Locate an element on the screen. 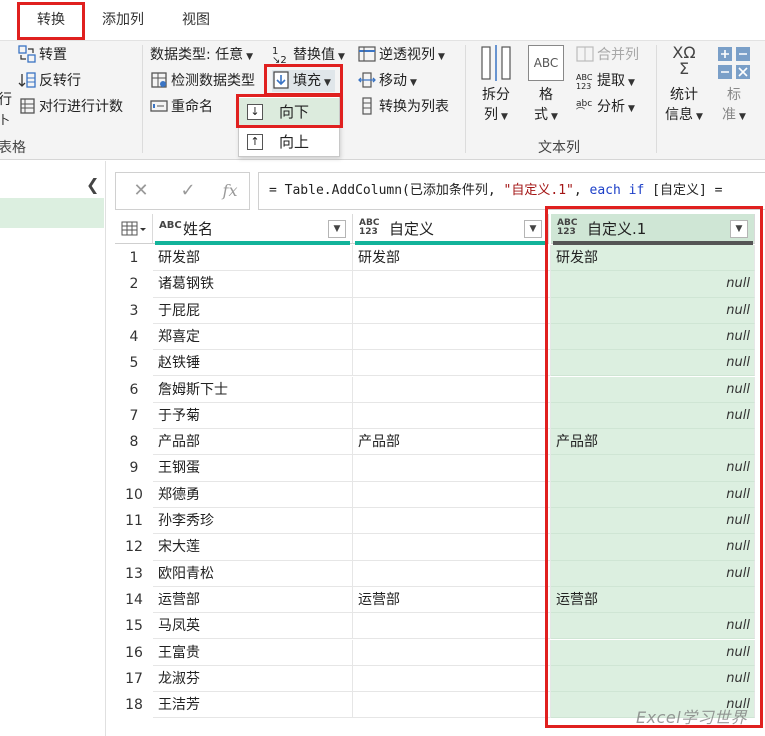 The height and width of the screenshot is (736, 765). column-header-name: ABC 姓名 ▼ is located at coordinates (253, 229).